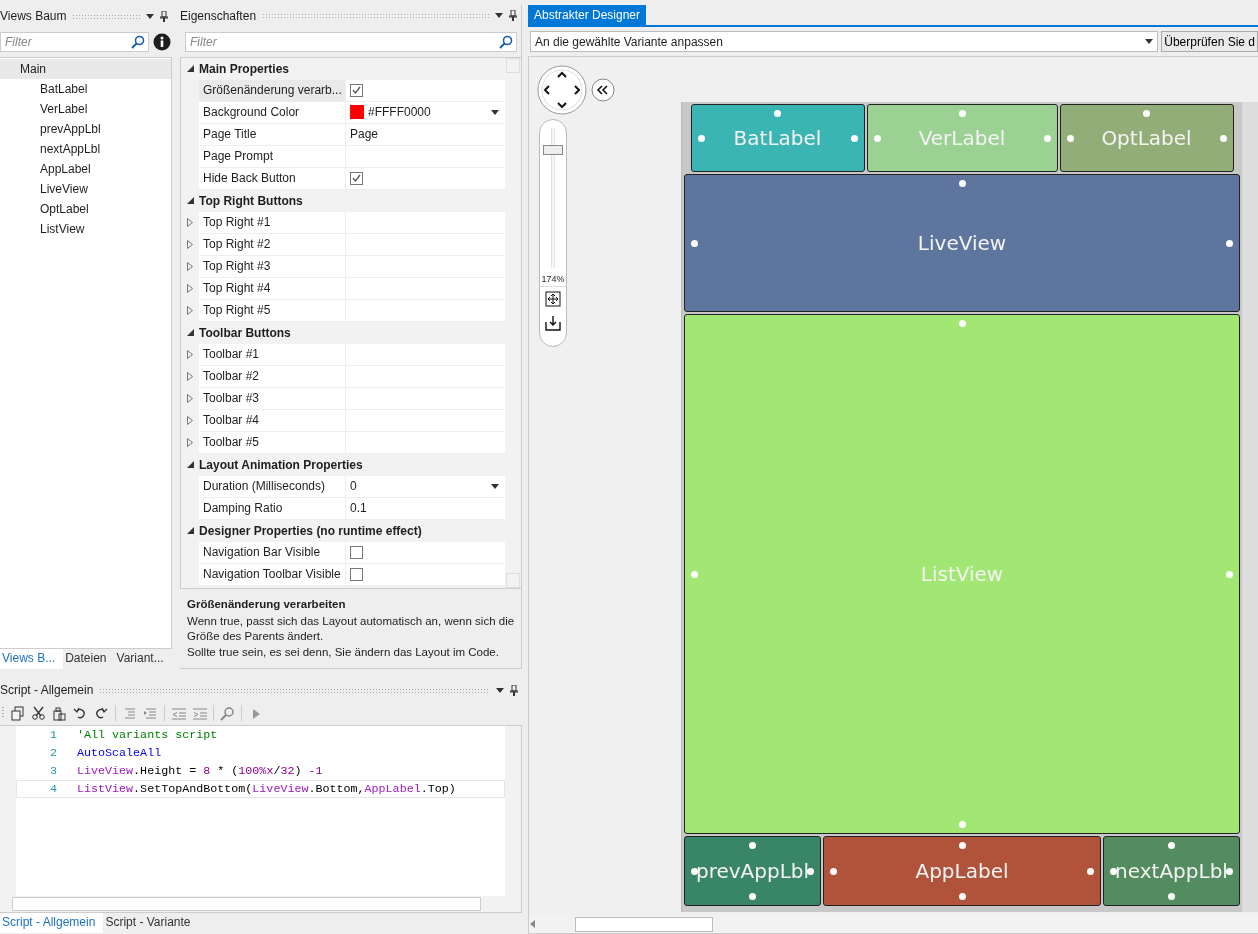 The width and height of the screenshot is (1258, 934). Describe the element at coordinates (162, 42) in the screenshot. I see `info-icon` at that location.